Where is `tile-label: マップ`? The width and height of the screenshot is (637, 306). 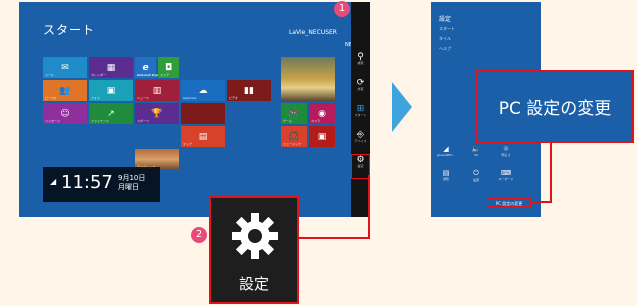 tile-label: マップ is located at coordinates (188, 144).